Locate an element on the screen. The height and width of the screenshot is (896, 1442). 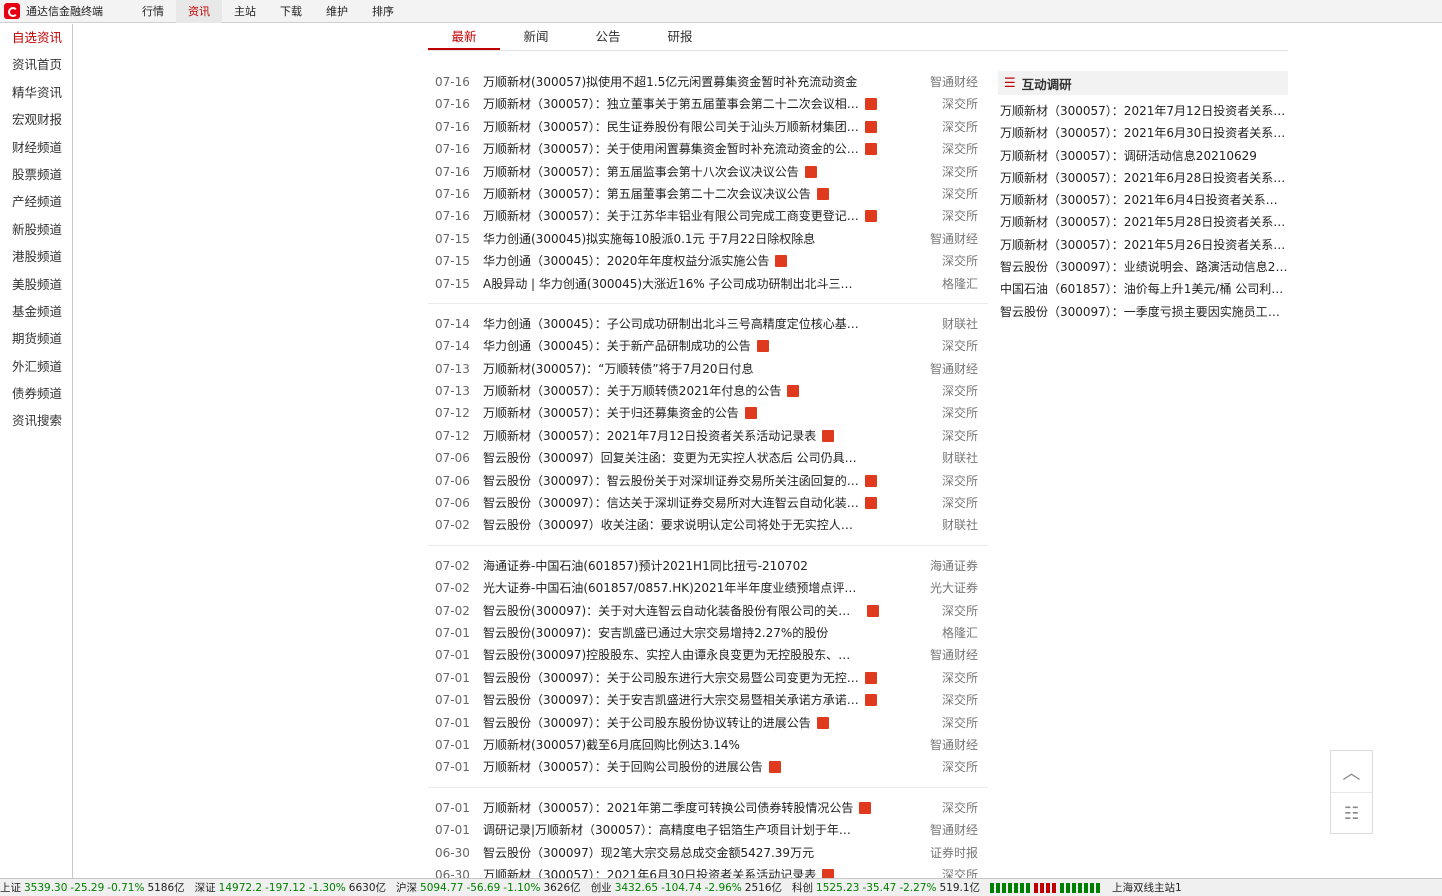
scroll-top-button: ︿ is located at coordinates (1351, 772).